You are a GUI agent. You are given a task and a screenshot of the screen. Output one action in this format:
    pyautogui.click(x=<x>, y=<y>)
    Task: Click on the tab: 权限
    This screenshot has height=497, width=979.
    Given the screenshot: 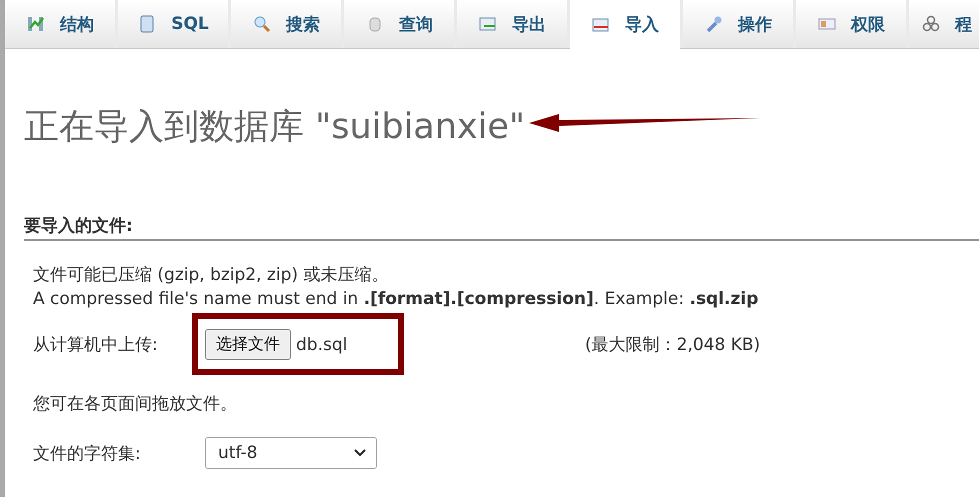 What is the action you would take?
    pyautogui.click(x=851, y=24)
    